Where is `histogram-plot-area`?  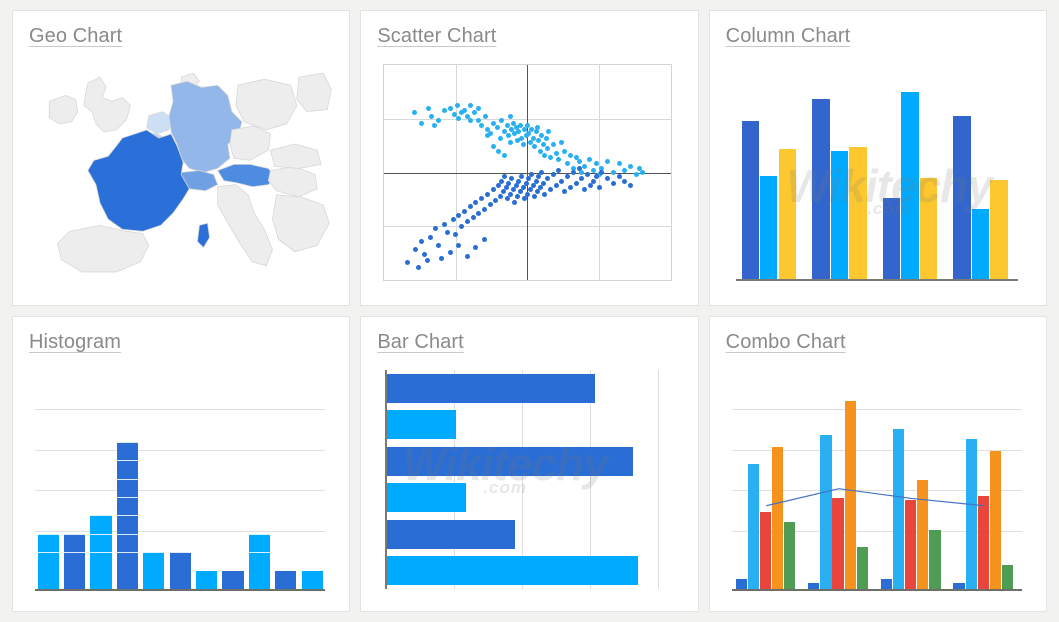 histogram-plot-area is located at coordinates (181, 478).